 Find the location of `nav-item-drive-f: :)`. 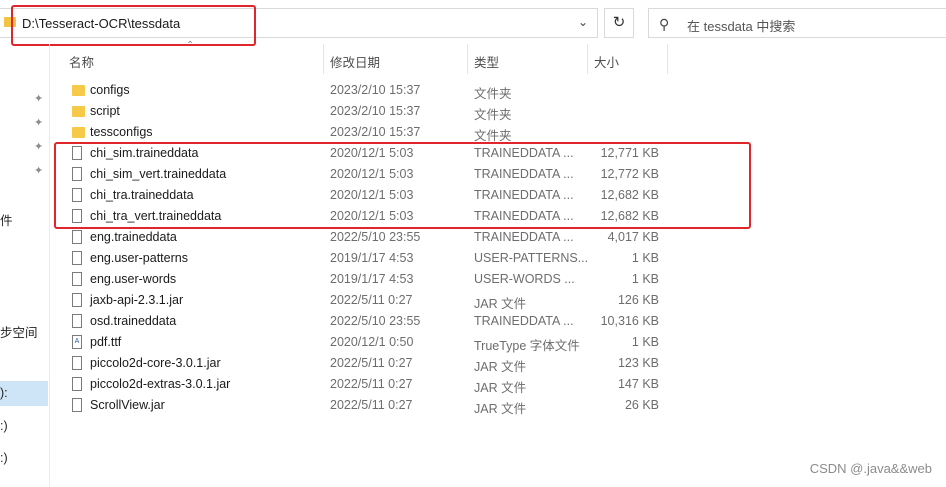

nav-item-drive-f: :) is located at coordinates (4, 458).